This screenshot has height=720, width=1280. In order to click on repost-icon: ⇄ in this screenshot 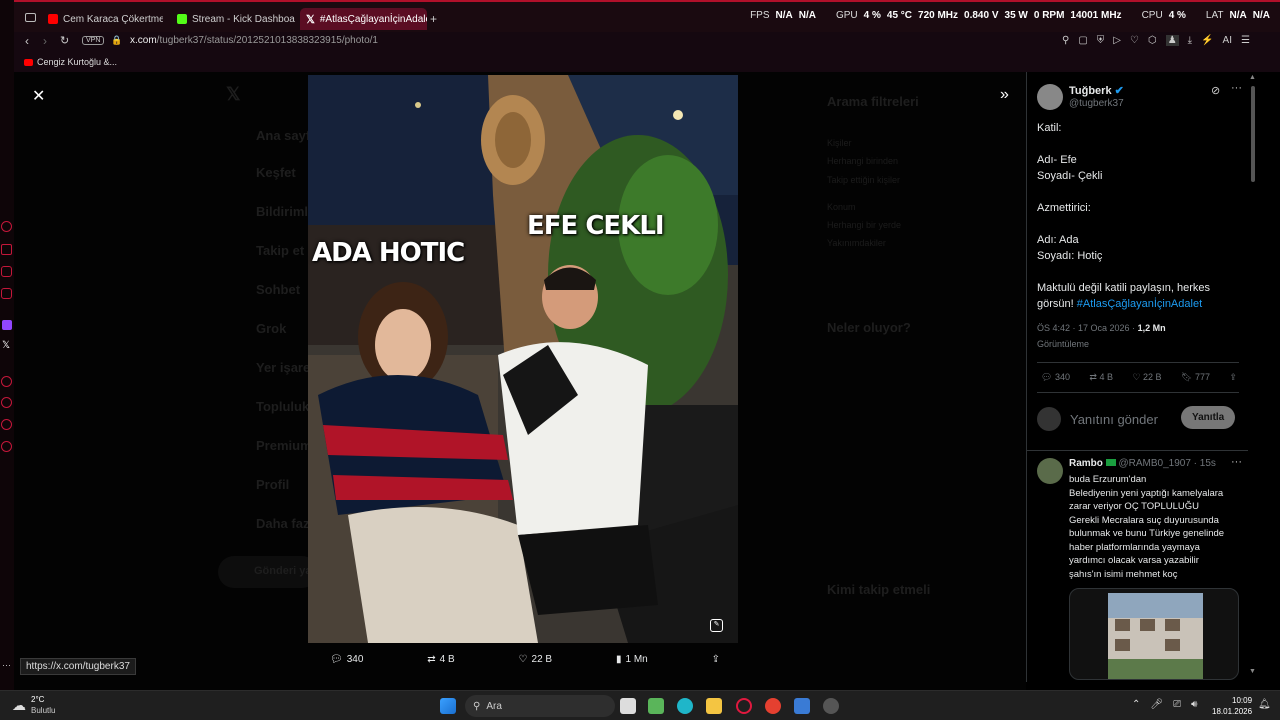, I will do `click(431, 659)`.